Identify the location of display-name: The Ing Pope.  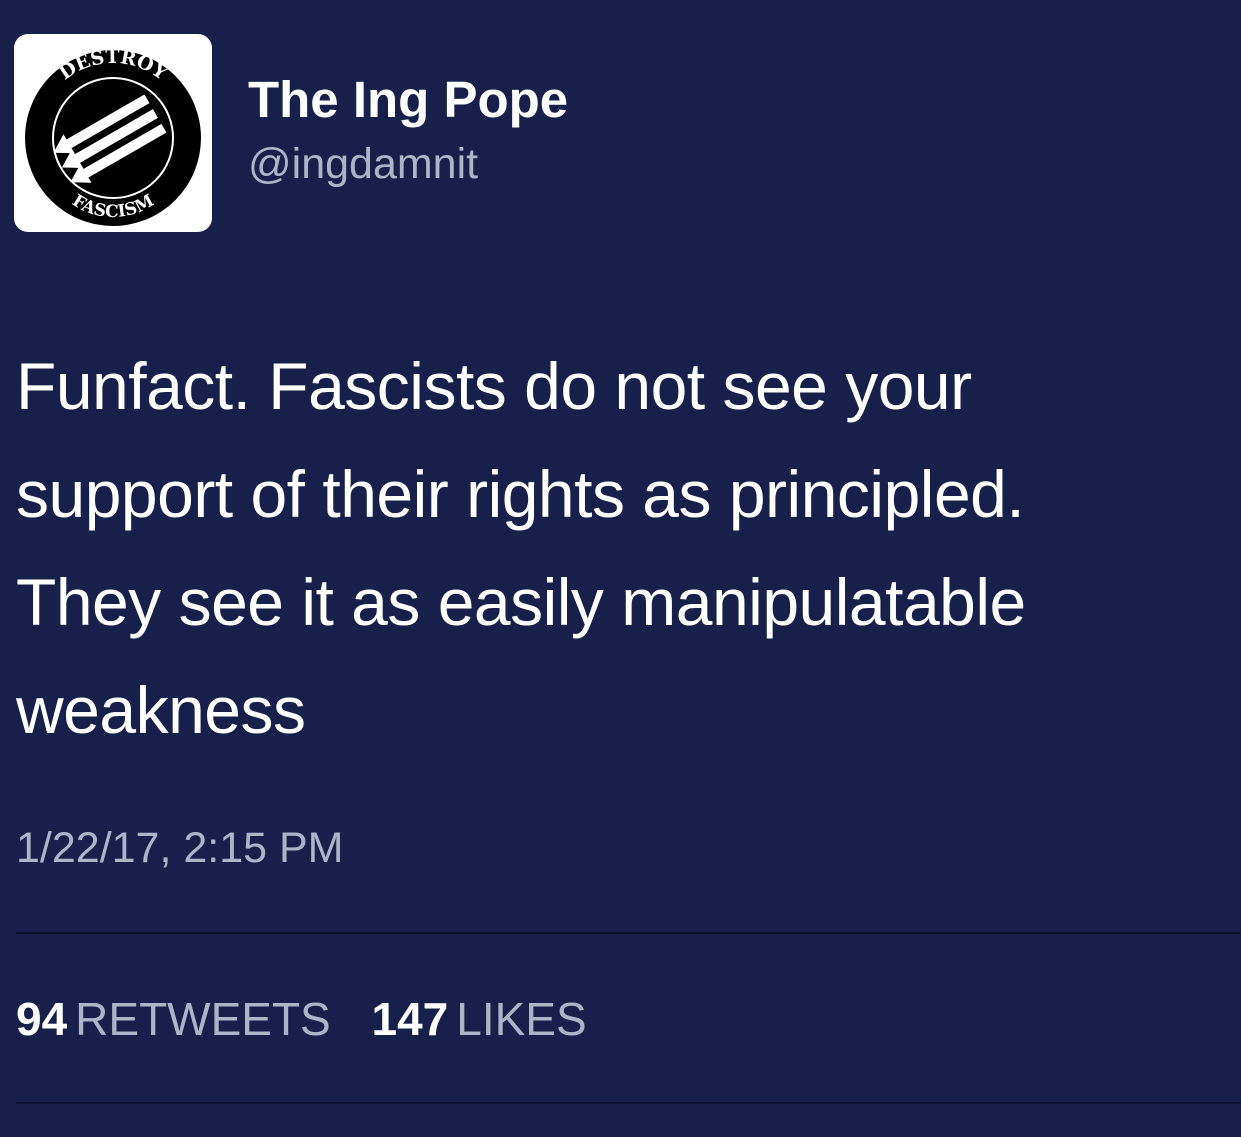
(408, 100).